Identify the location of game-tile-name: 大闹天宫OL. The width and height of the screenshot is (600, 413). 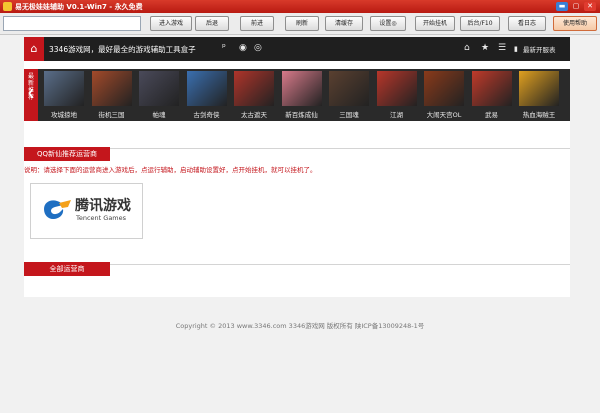
(444, 114).